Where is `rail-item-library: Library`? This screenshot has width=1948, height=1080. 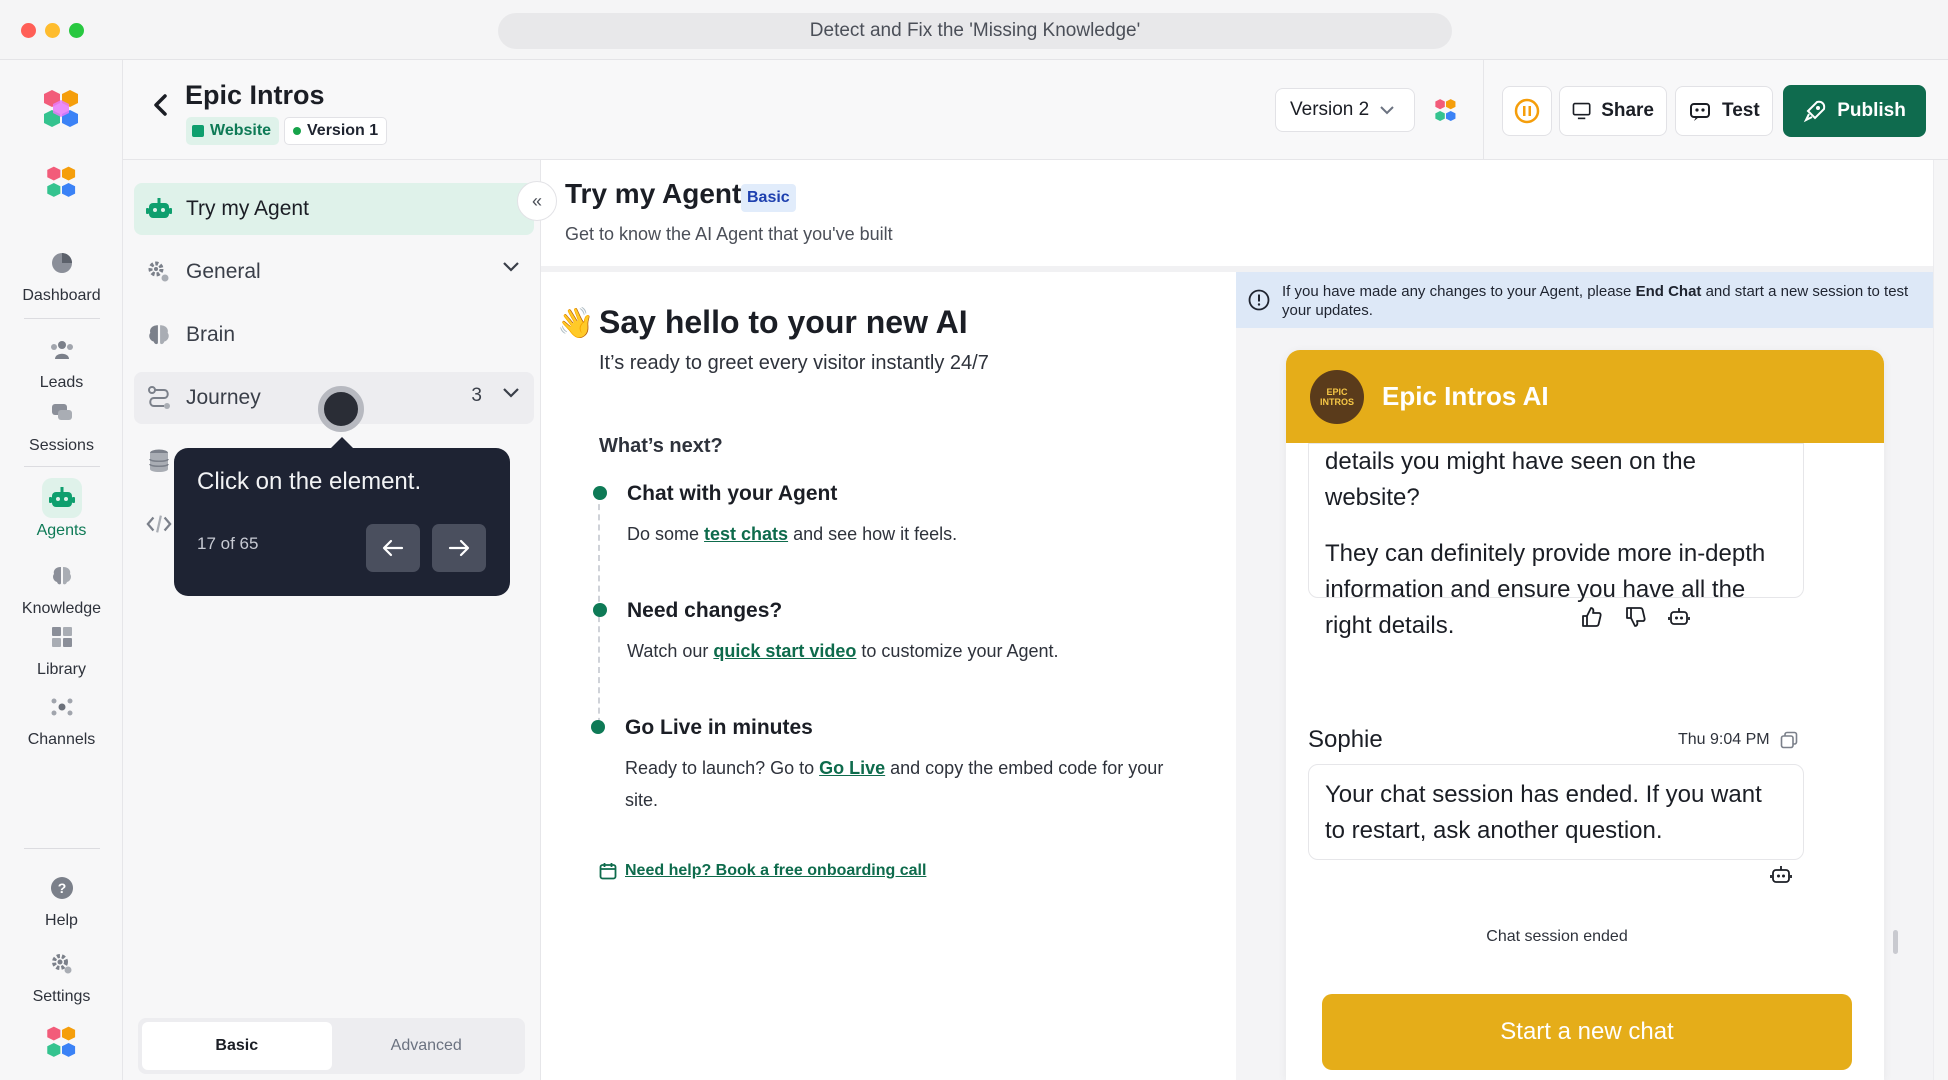 rail-item-library: Library is located at coordinates (61, 648).